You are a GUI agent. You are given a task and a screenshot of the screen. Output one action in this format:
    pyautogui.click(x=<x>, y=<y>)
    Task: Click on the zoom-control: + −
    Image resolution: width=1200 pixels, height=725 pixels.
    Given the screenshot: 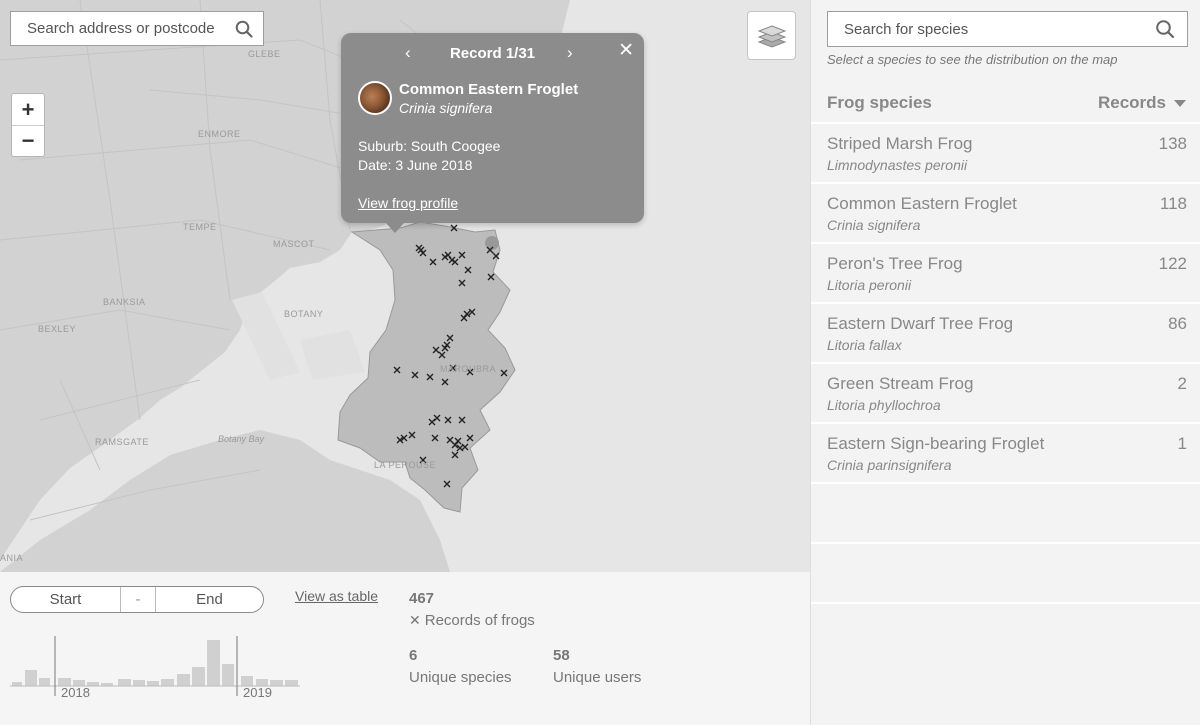 What is the action you would take?
    pyautogui.click(x=28, y=125)
    